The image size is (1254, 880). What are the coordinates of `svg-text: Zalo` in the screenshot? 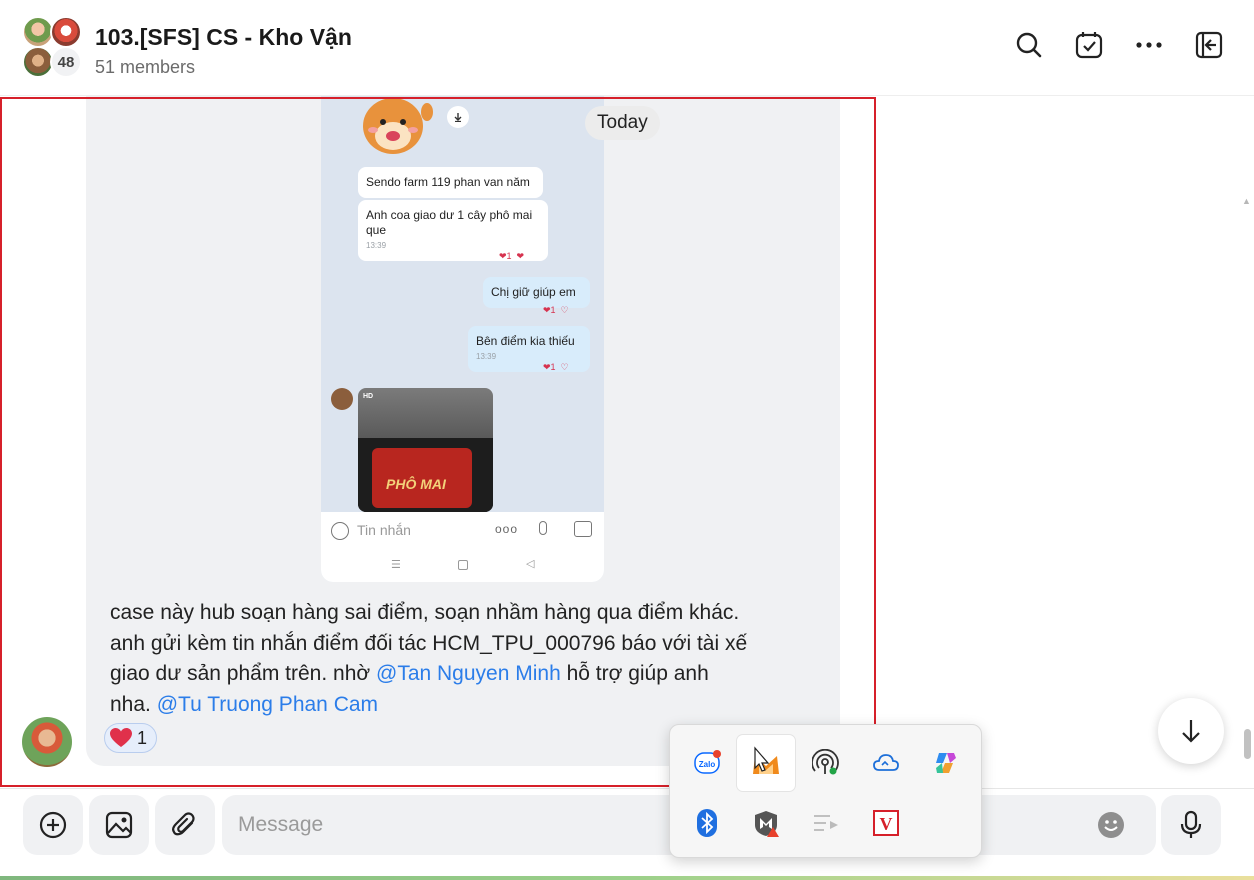 It's located at (707, 764).